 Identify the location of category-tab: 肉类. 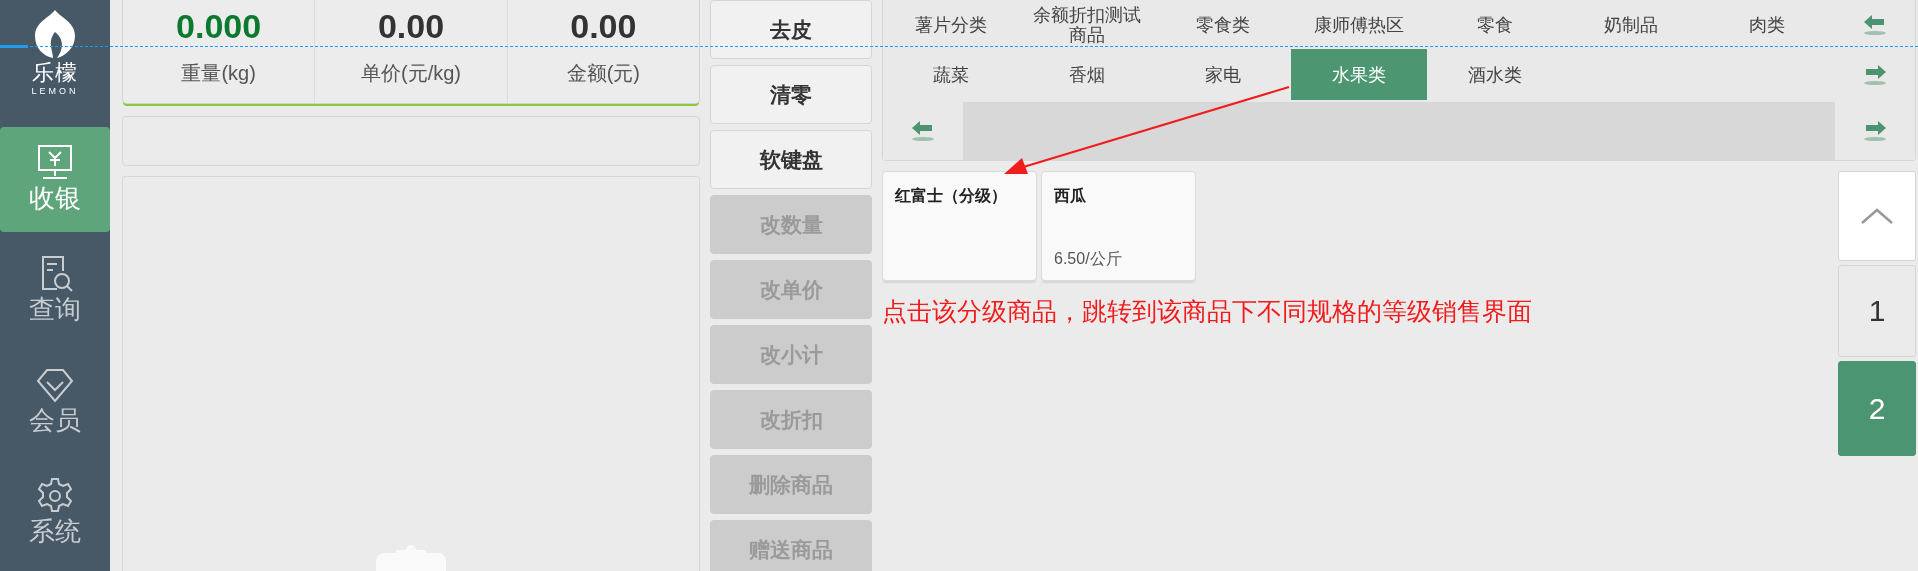
(1767, 24).